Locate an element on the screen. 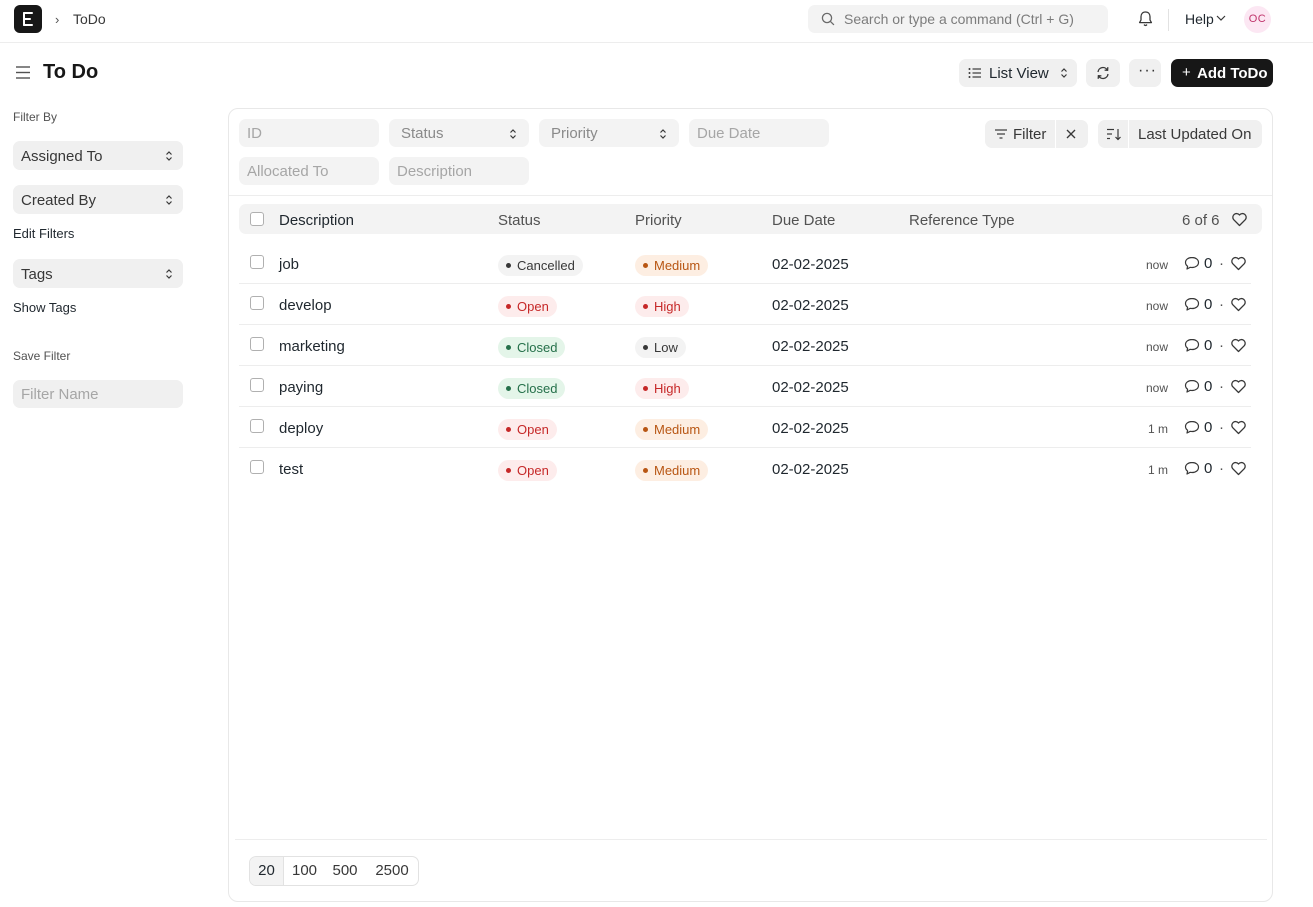 Image resolution: width=1313 pixels, height=907 pixels. row-description: paying is located at coordinates (301, 387).